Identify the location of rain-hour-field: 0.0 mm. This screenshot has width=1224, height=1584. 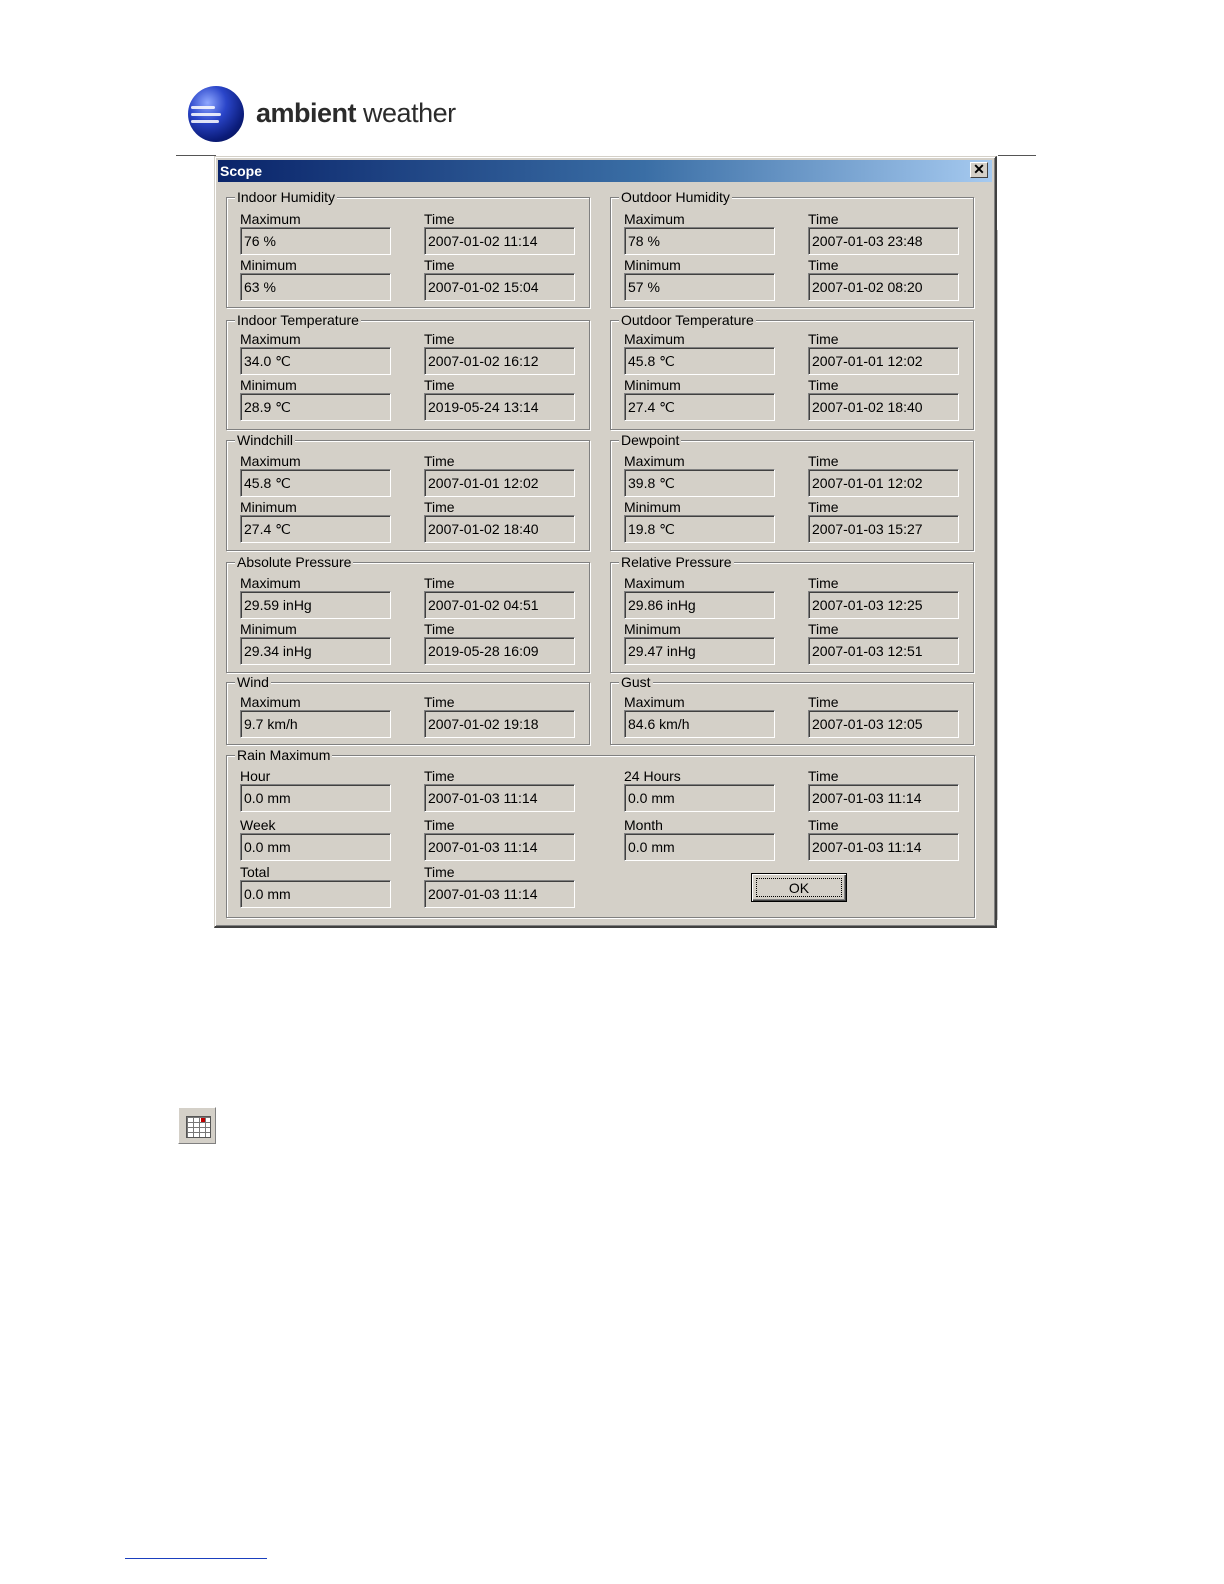
(315, 798).